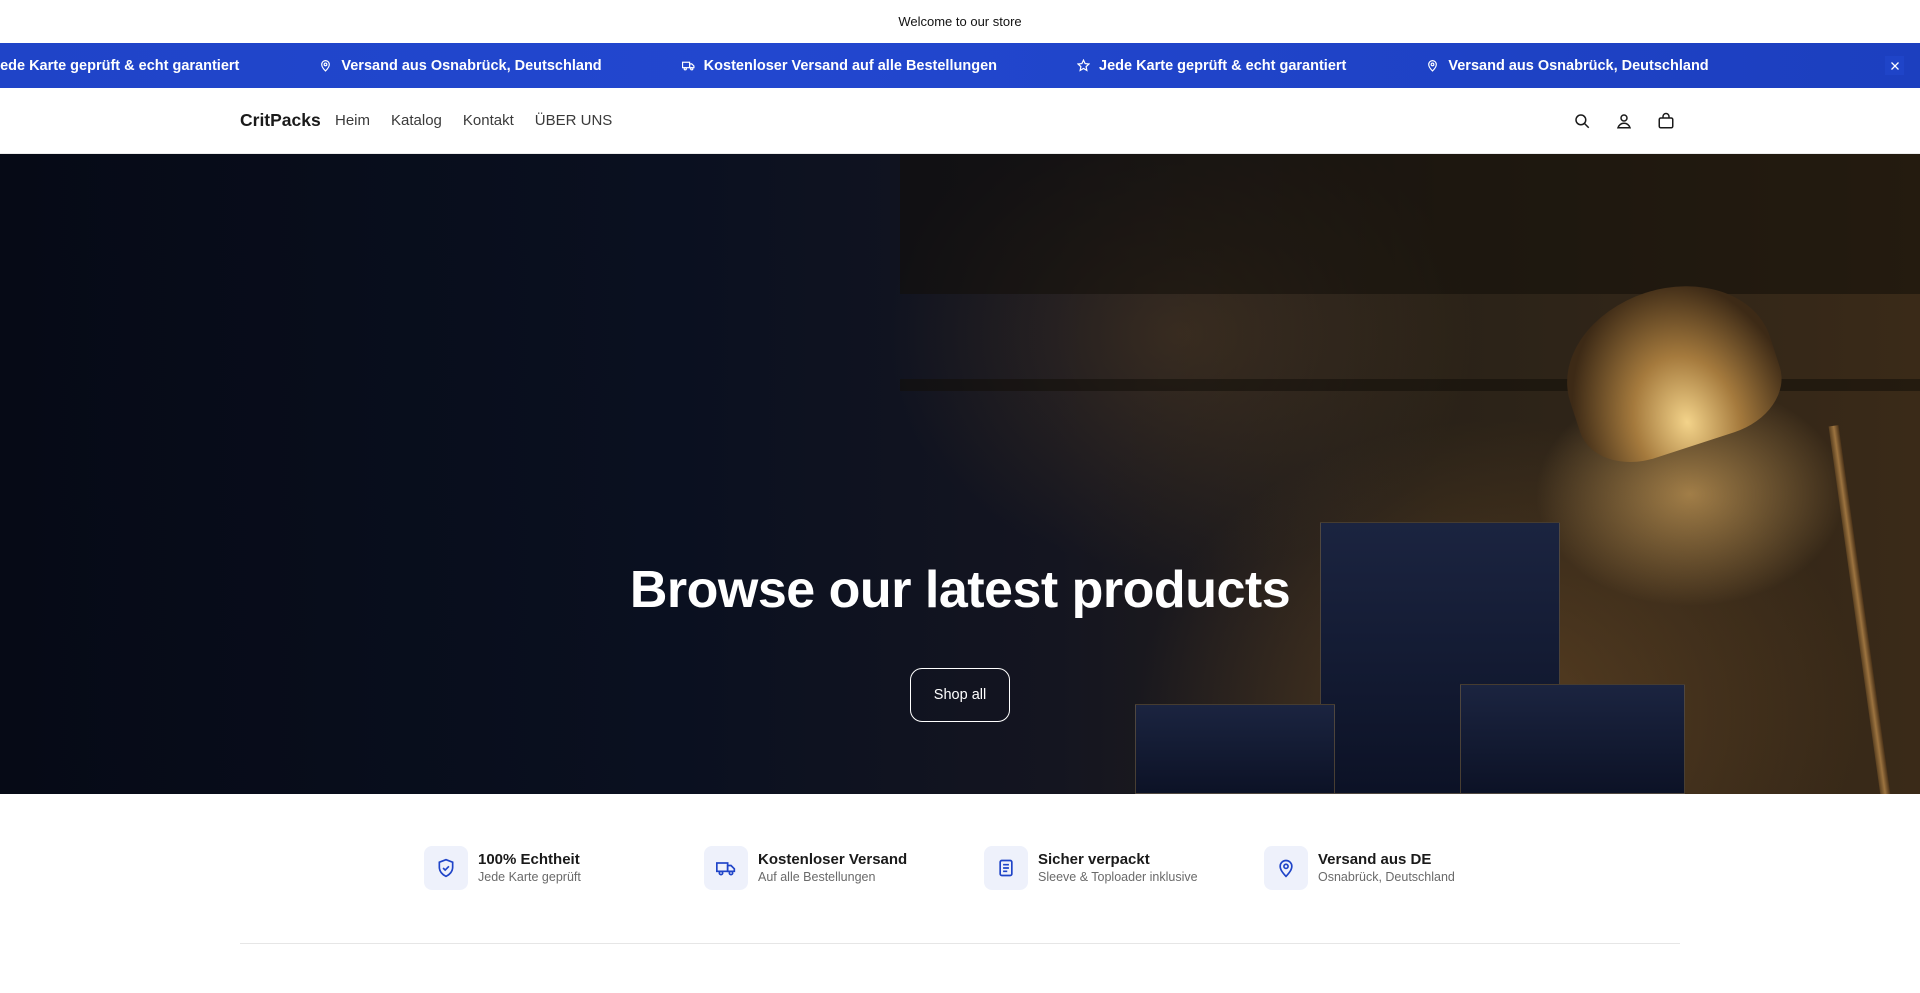 The image size is (1920, 993). I want to click on search-icon, so click(1582, 121).